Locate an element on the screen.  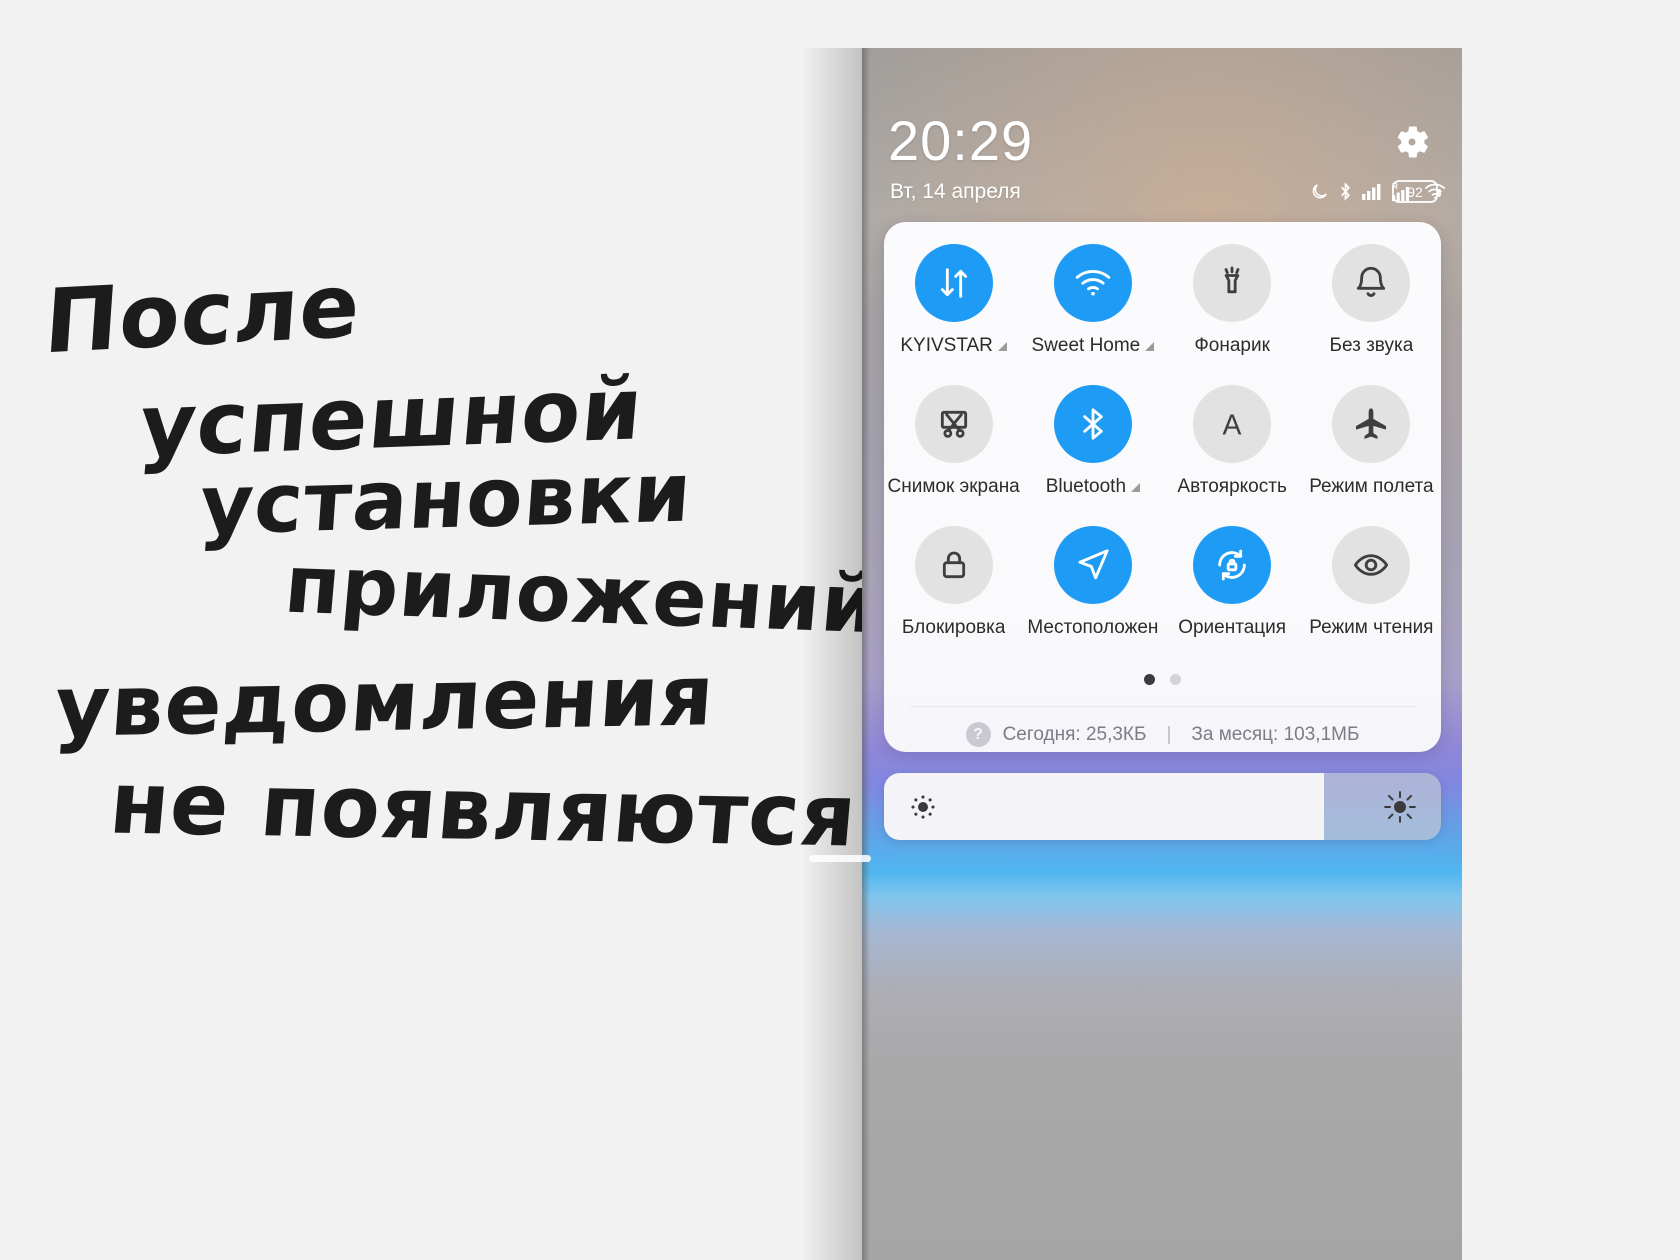
screenshot-icon is located at coordinates (953, 424).